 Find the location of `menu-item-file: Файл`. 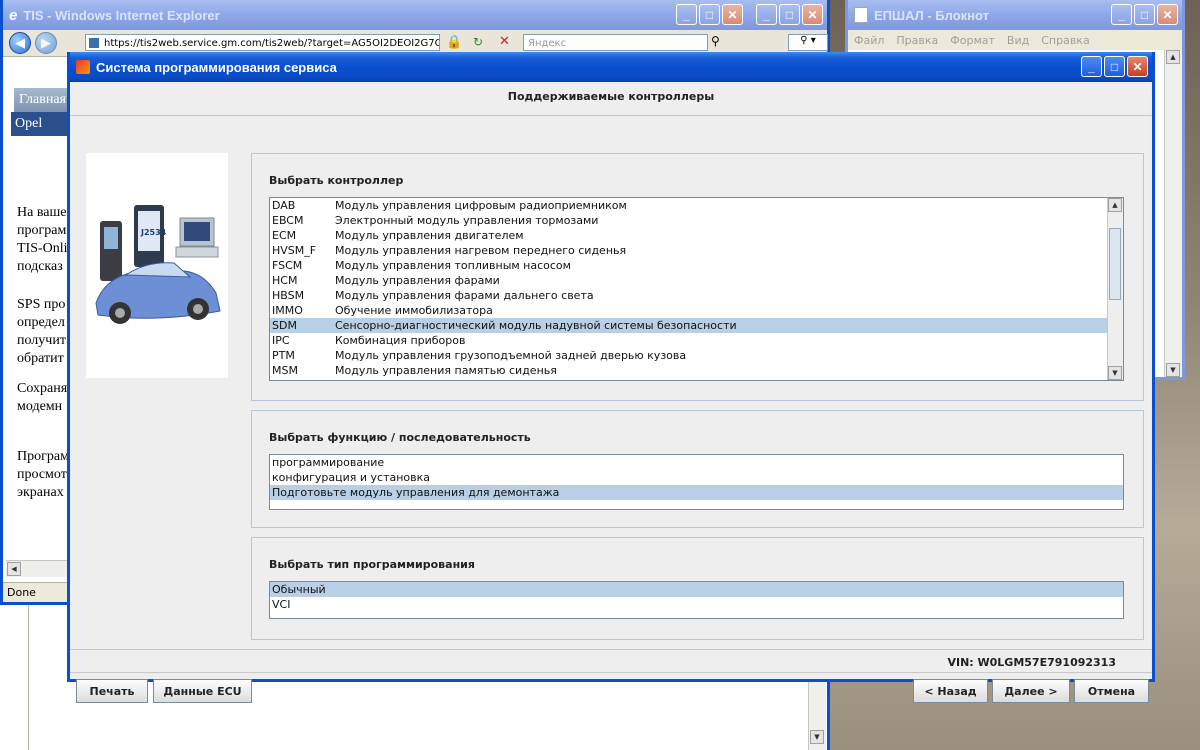

menu-item-file: Файл is located at coordinates (869, 40).